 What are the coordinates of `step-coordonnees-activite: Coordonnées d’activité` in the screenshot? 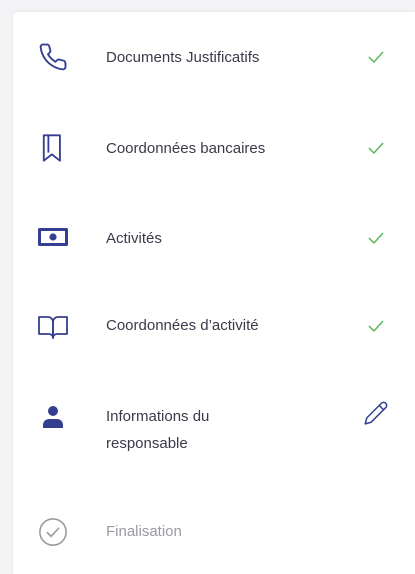 It's located at (214, 327).